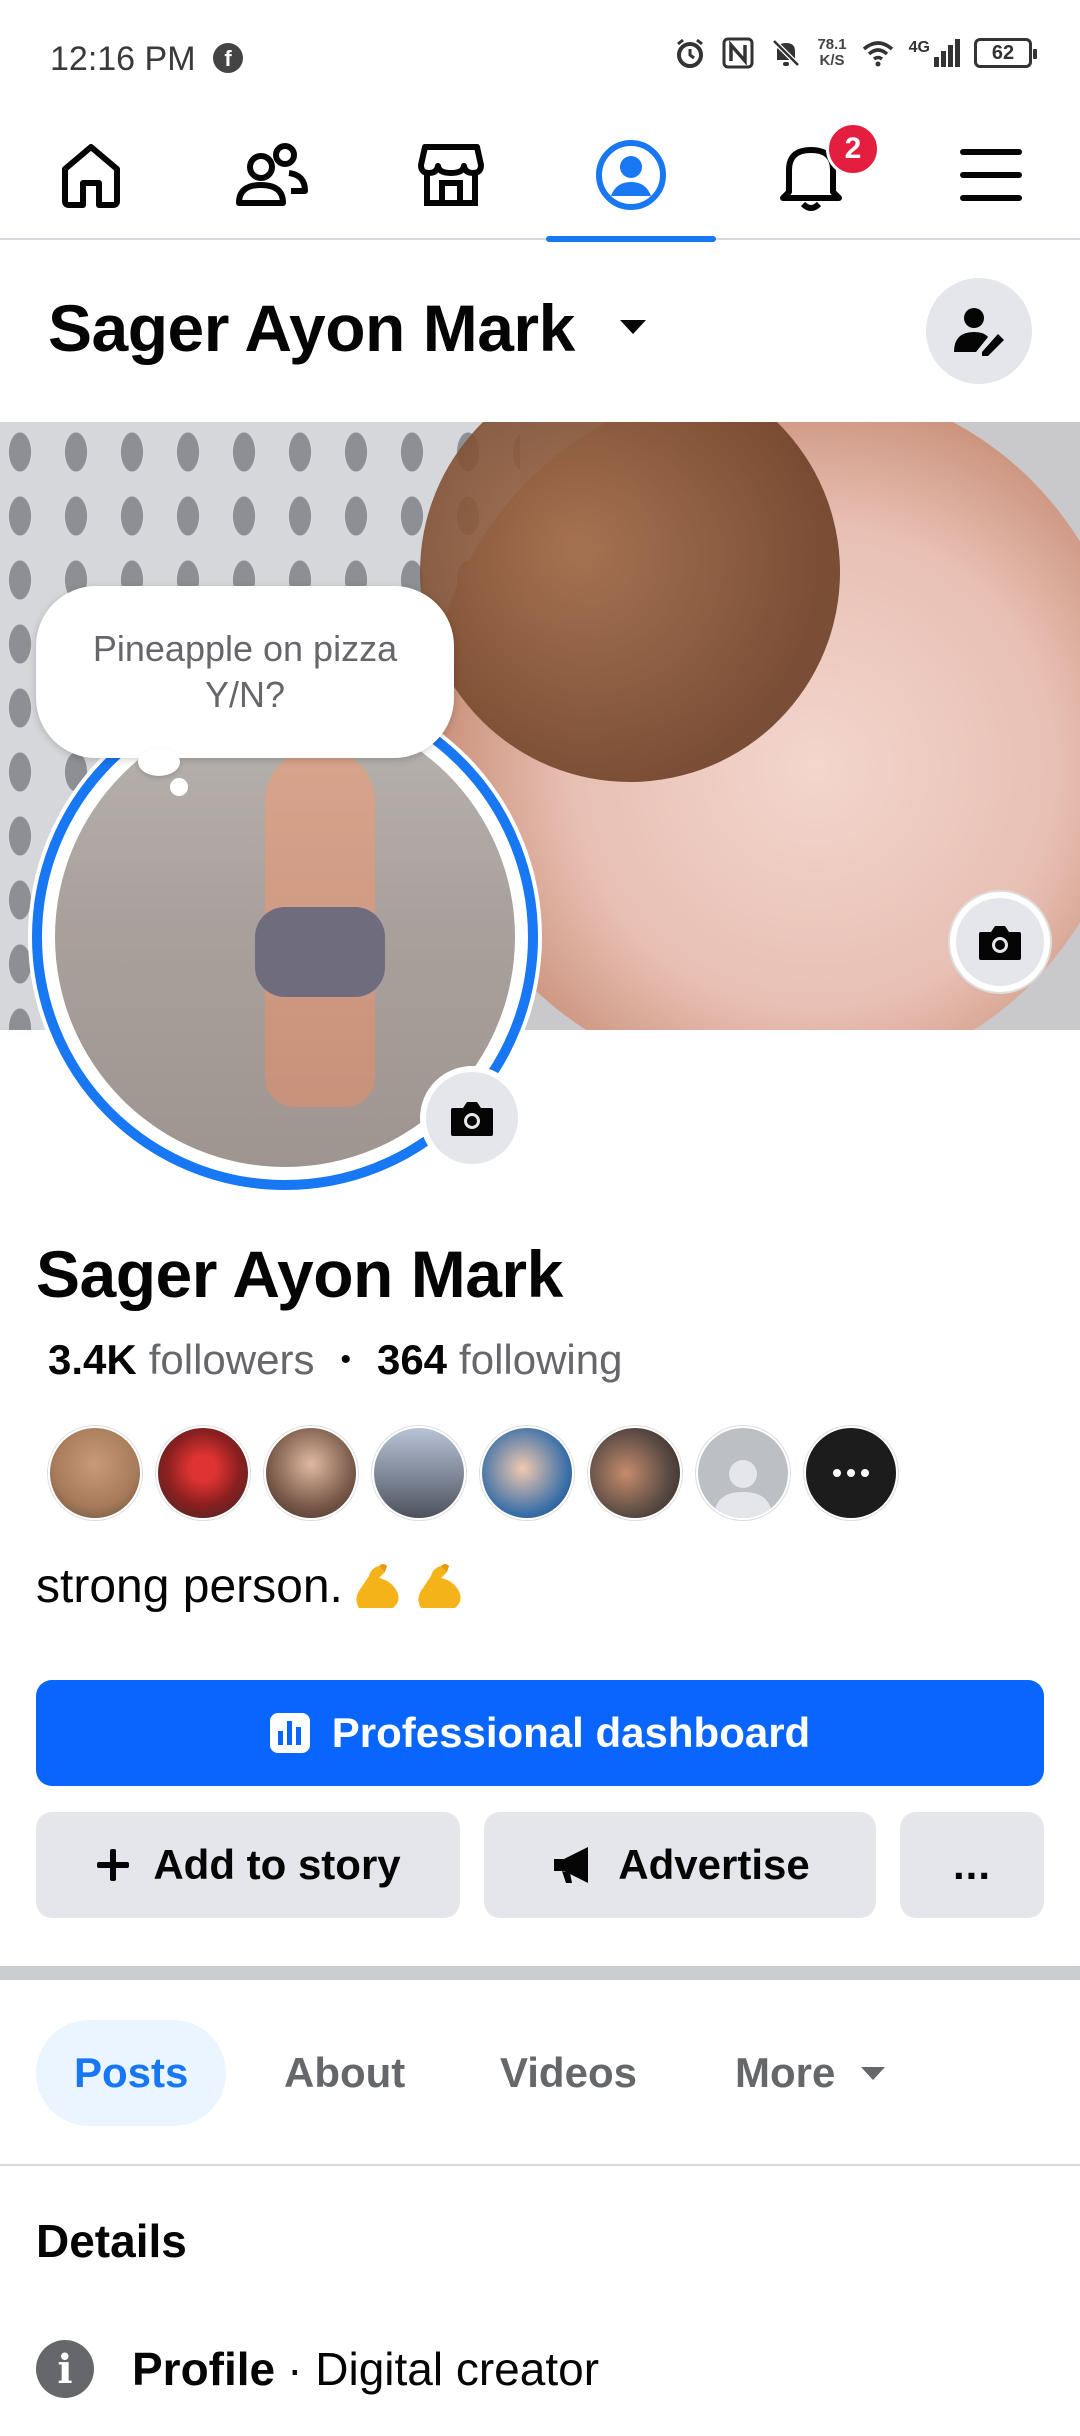 This screenshot has width=1080, height=2436. Describe the element at coordinates (131, 2073) in the screenshot. I see `tab-posts: Posts` at that location.